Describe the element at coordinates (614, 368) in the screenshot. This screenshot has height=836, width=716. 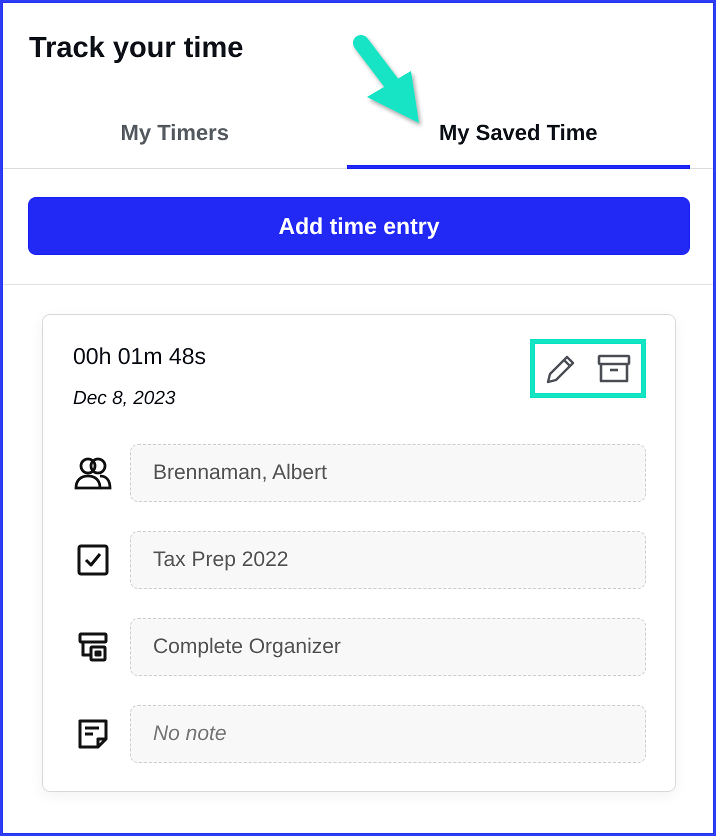
I see `archive-icon` at that location.